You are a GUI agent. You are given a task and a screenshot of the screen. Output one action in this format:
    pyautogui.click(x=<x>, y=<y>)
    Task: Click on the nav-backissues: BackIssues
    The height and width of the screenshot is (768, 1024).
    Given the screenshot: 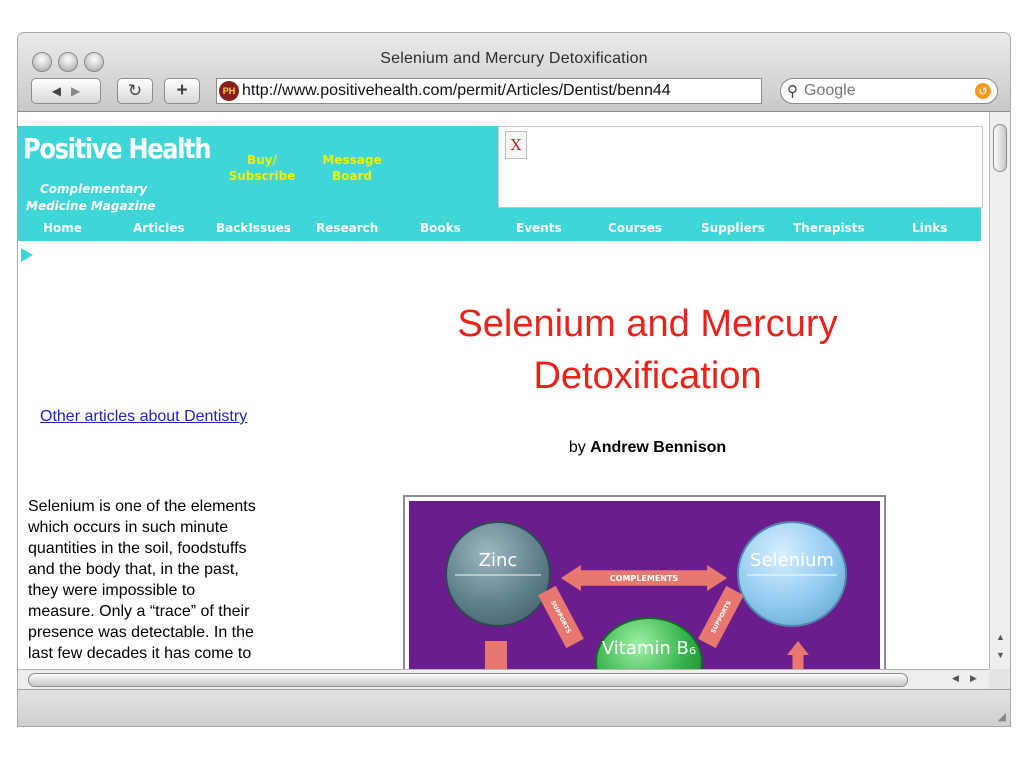 What is the action you would take?
    pyautogui.click(x=253, y=228)
    